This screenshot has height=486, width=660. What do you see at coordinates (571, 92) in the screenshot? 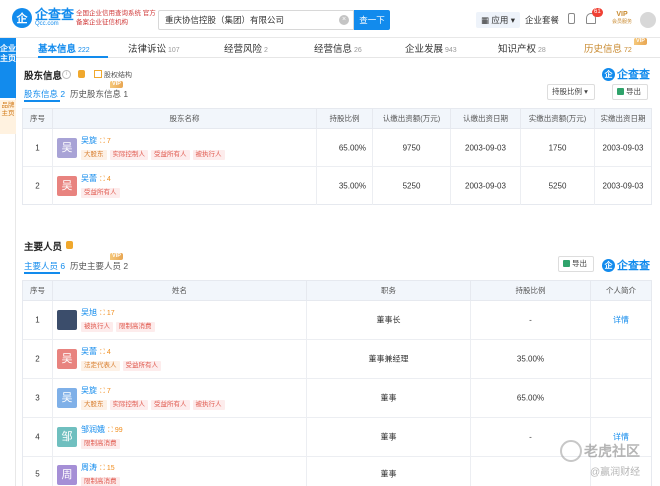
I see `holding-ratio-filter: 持股比例 ▾` at bounding box center [571, 92].